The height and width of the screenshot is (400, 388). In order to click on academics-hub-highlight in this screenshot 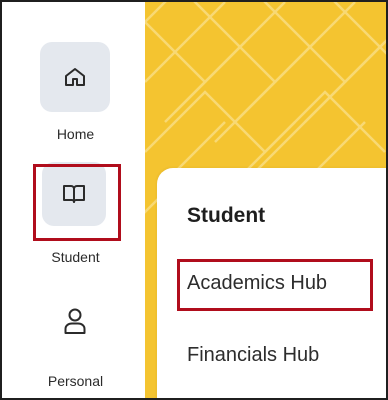, I will do `click(275, 285)`.